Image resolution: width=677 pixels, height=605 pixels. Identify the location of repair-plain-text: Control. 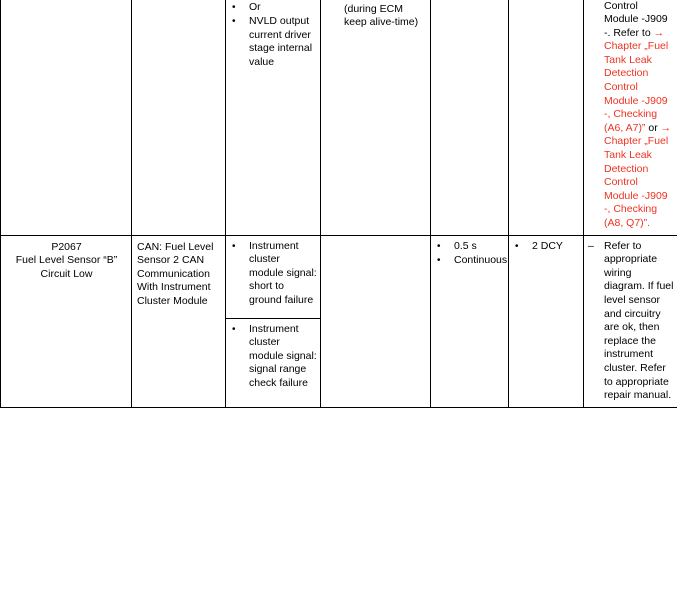
(621, 6).